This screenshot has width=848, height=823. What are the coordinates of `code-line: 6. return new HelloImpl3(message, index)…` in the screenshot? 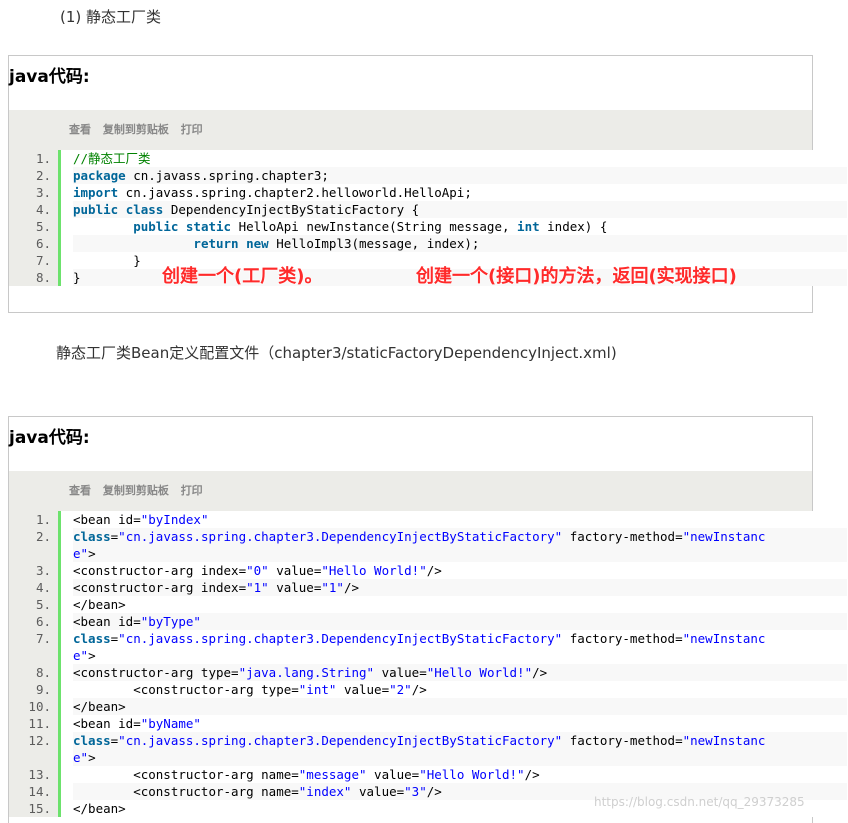 It's located at (428, 243).